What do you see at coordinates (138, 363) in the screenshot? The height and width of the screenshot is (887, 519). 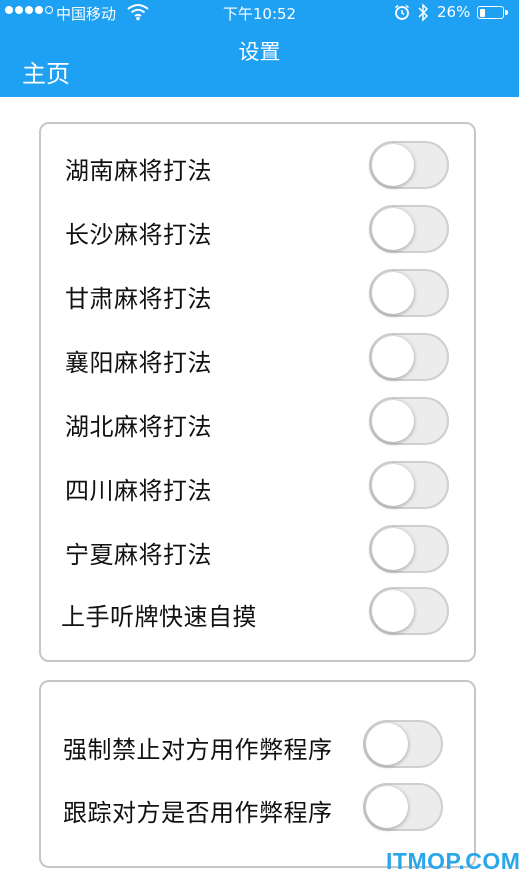 I see `setting-label: 襄阳麻将打法` at bounding box center [138, 363].